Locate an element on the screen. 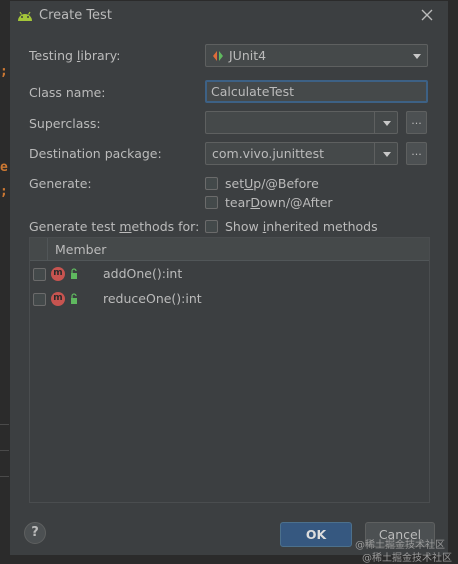 The height and width of the screenshot is (564, 458). ok-button: OK is located at coordinates (316, 534).